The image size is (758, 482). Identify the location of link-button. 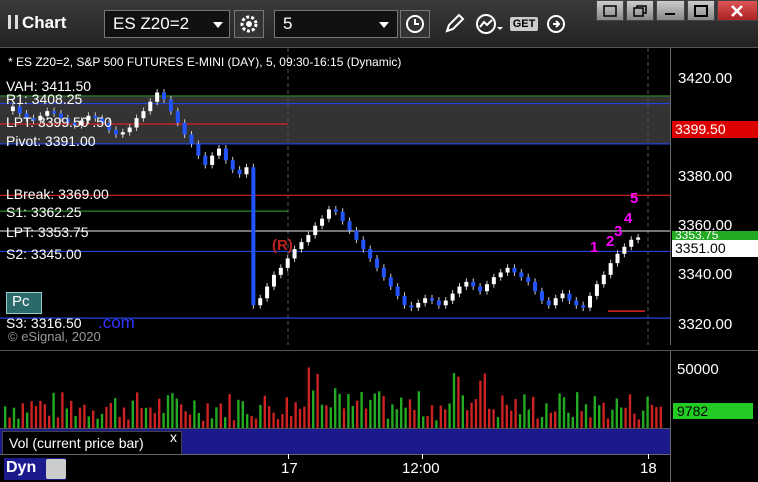
(556, 24).